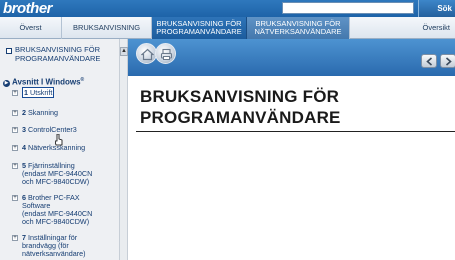 The height and width of the screenshot is (260, 455). Describe the element at coordinates (295, 131) in the screenshot. I see `title-divider` at that location.